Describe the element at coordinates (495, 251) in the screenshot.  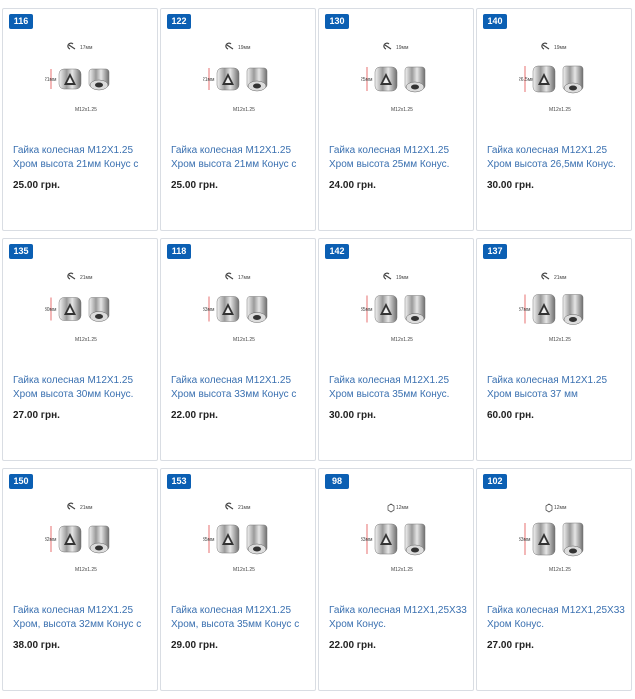
I see `product-badge: 137` at that location.